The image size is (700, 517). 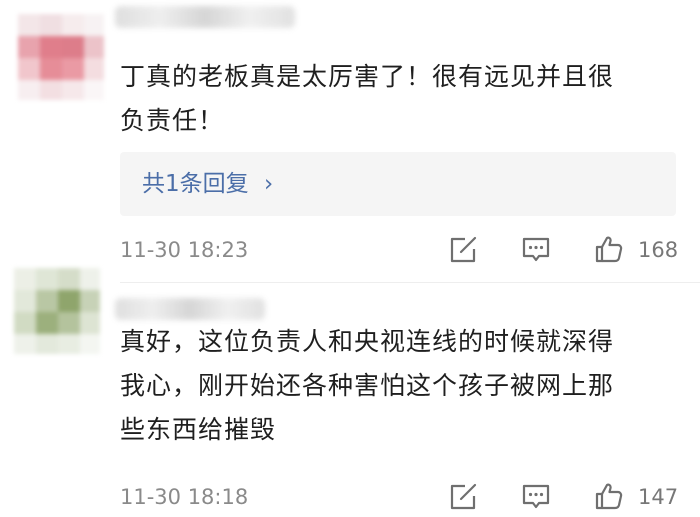 What do you see at coordinates (410, 282) in the screenshot?
I see `divider` at bounding box center [410, 282].